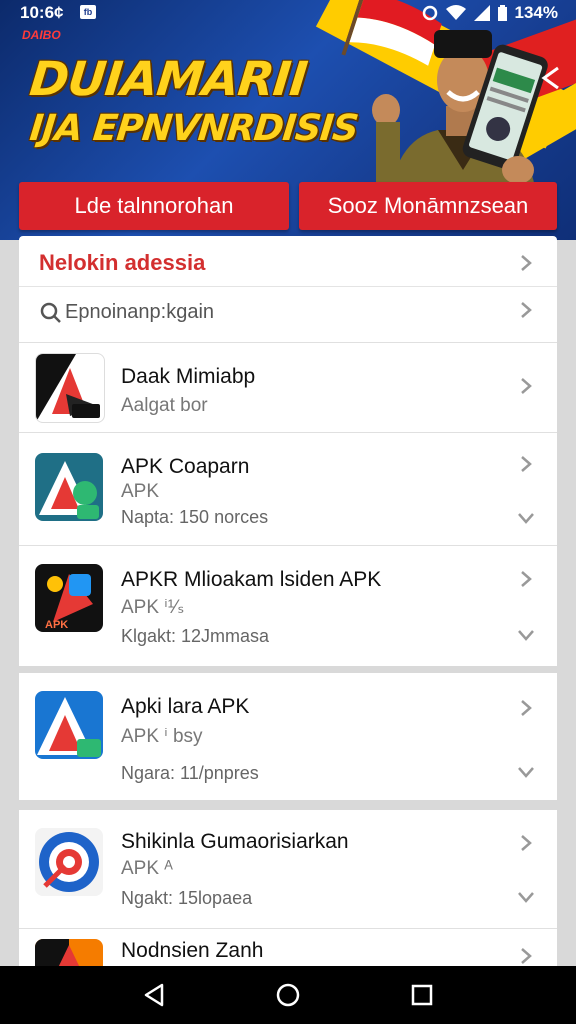  Describe the element at coordinates (429, 13) in the screenshot. I see `data-saver-icon` at that location.